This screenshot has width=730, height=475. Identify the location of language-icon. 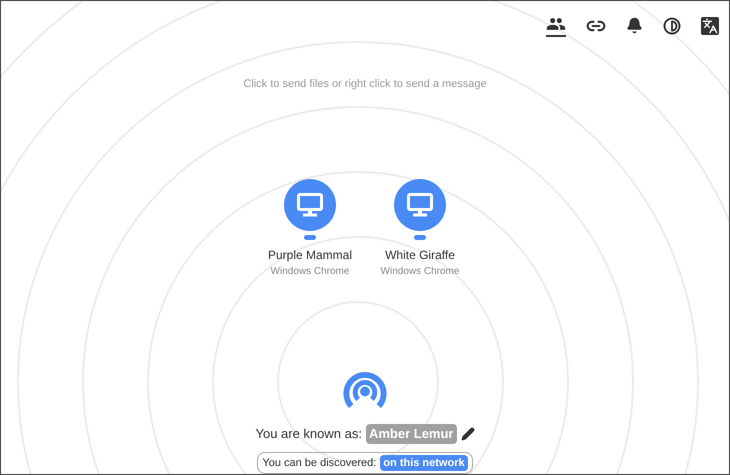
(710, 25).